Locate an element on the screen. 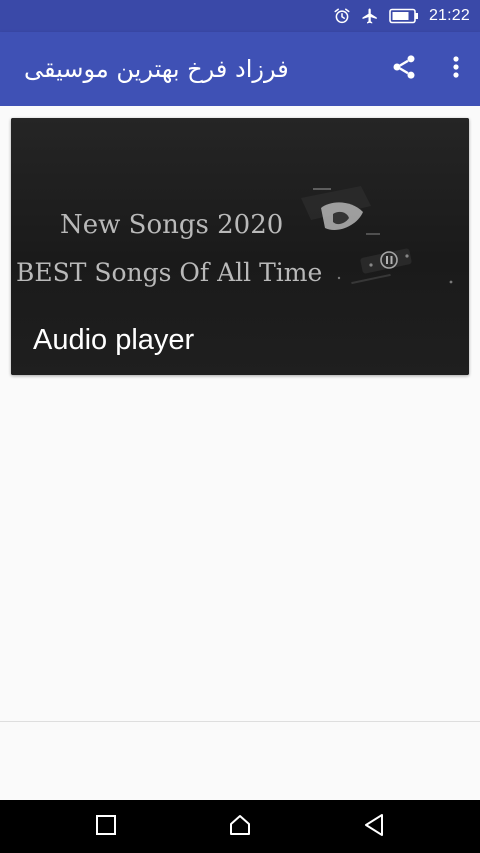 Image resolution: width=480 pixels, height=853 pixels. back-icon is located at coordinates (374, 827).